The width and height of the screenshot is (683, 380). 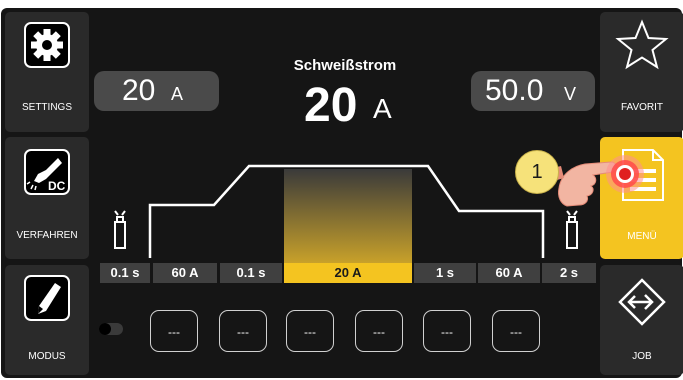 What do you see at coordinates (598, 181) in the screenshot?
I see `tap-overlay` at bounding box center [598, 181].